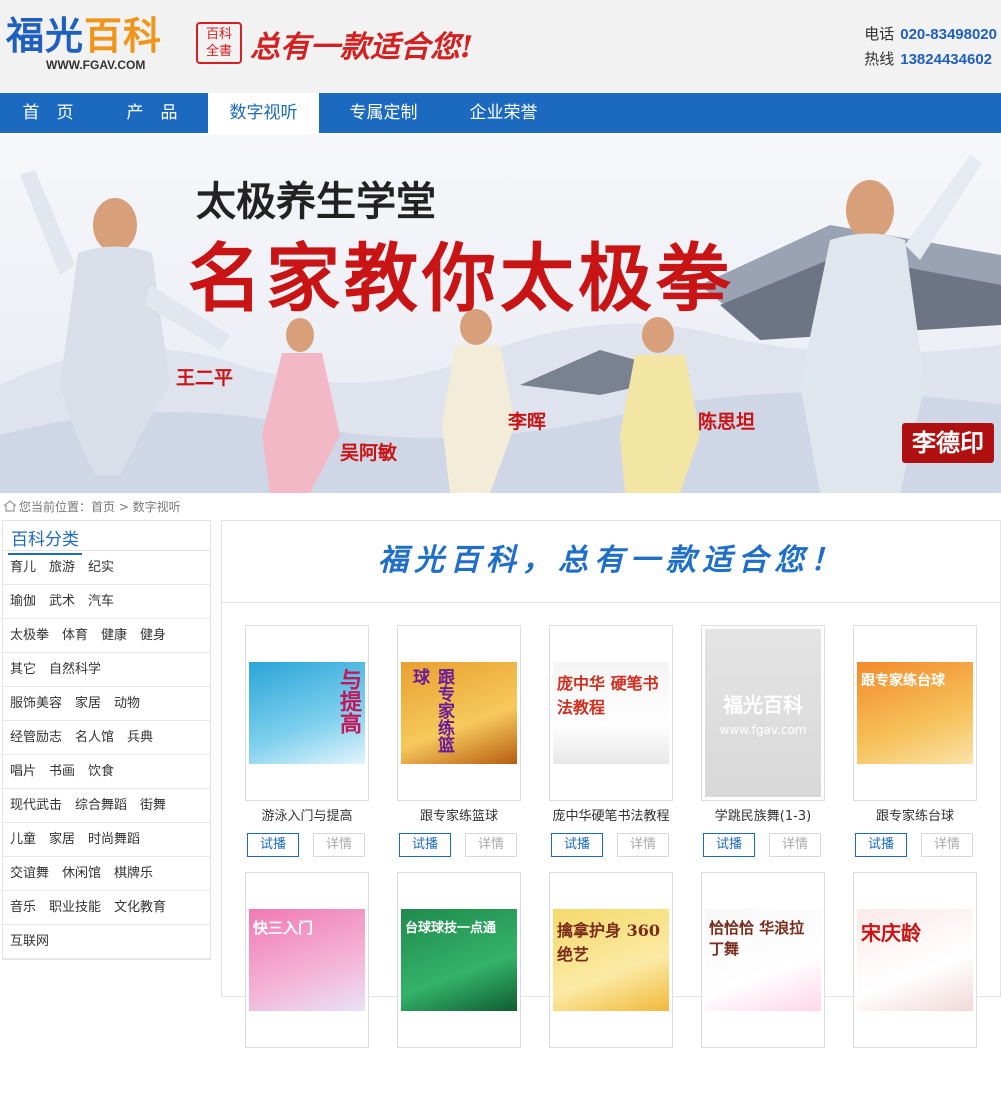 The image size is (1001, 1112). I want to click on product-card: 跟专家练篮球 跟专家练篮球 试播 详情, so click(459, 745).